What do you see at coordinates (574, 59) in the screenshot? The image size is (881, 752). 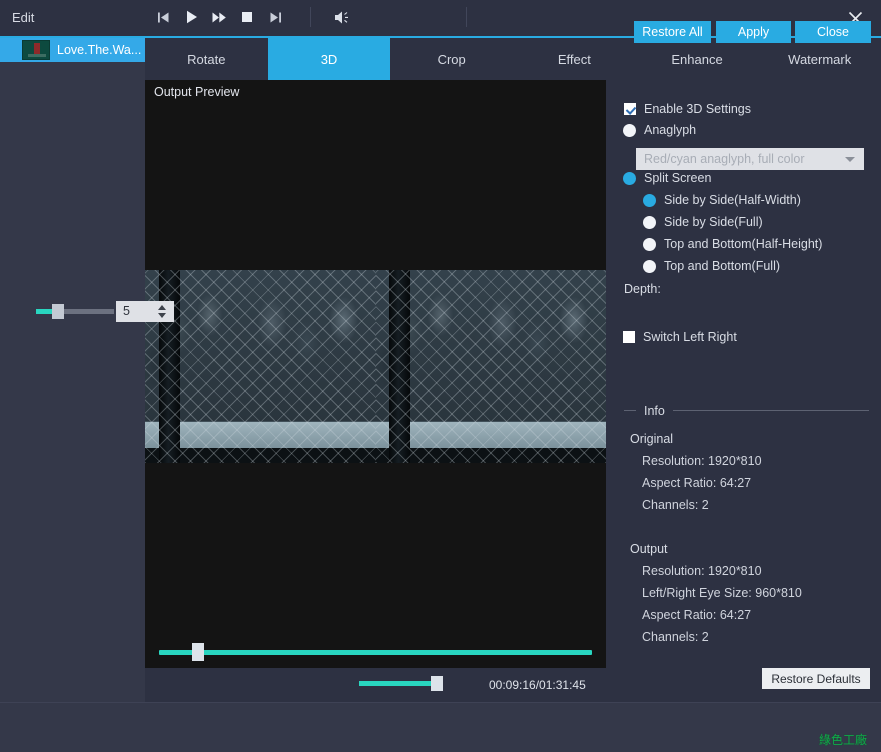 I see `tab-effect: Effect` at bounding box center [574, 59].